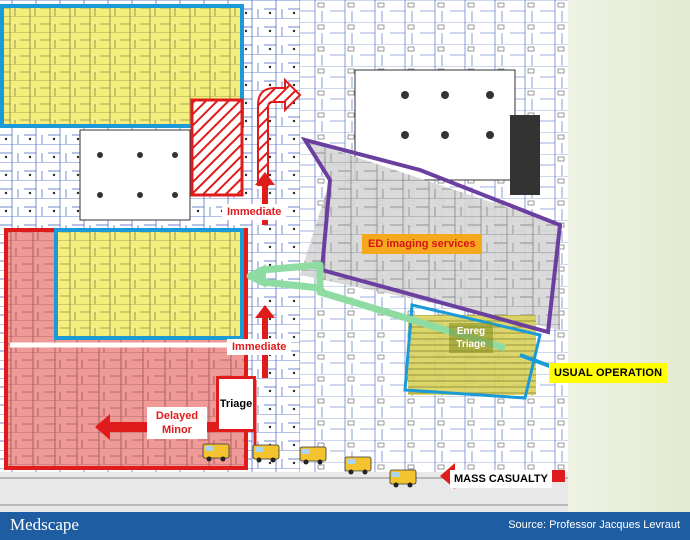  What do you see at coordinates (525, 155) in the screenshot?
I see `stairwell` at bounding box center [525, 155].